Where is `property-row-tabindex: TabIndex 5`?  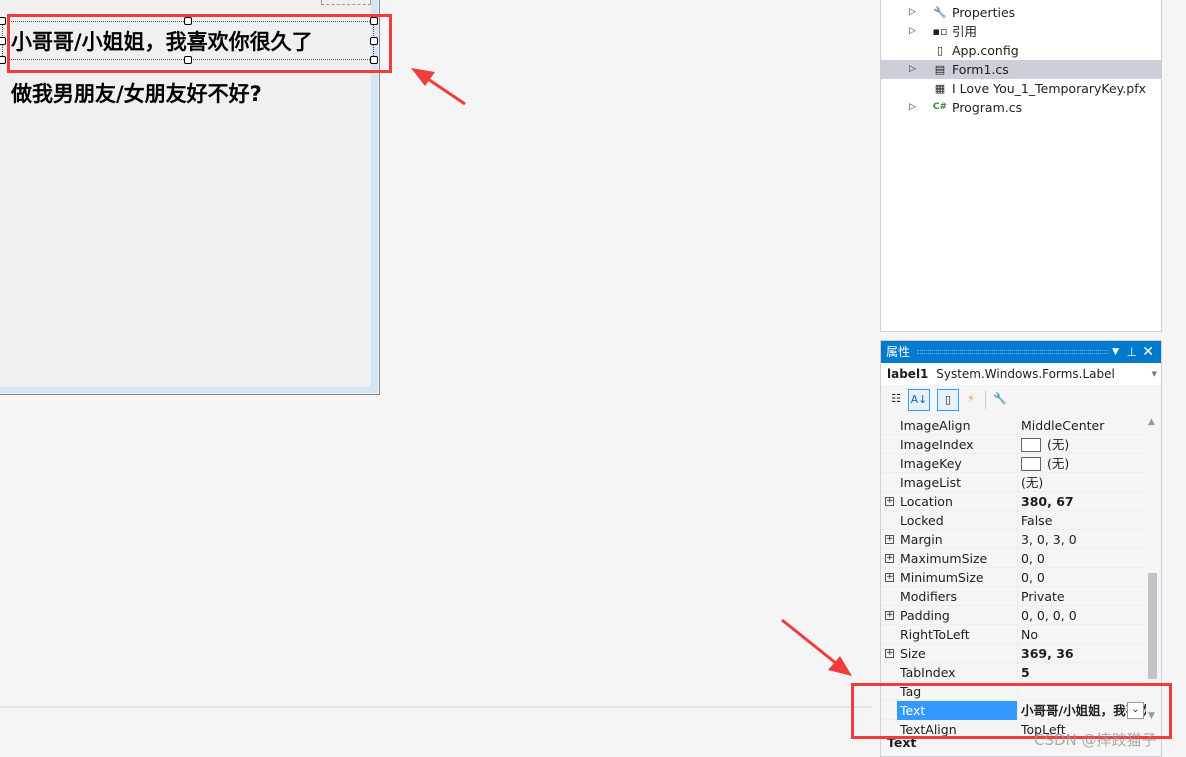 property-row-tabindex: TabIndex 5 is located at coordinates (1013, 672).